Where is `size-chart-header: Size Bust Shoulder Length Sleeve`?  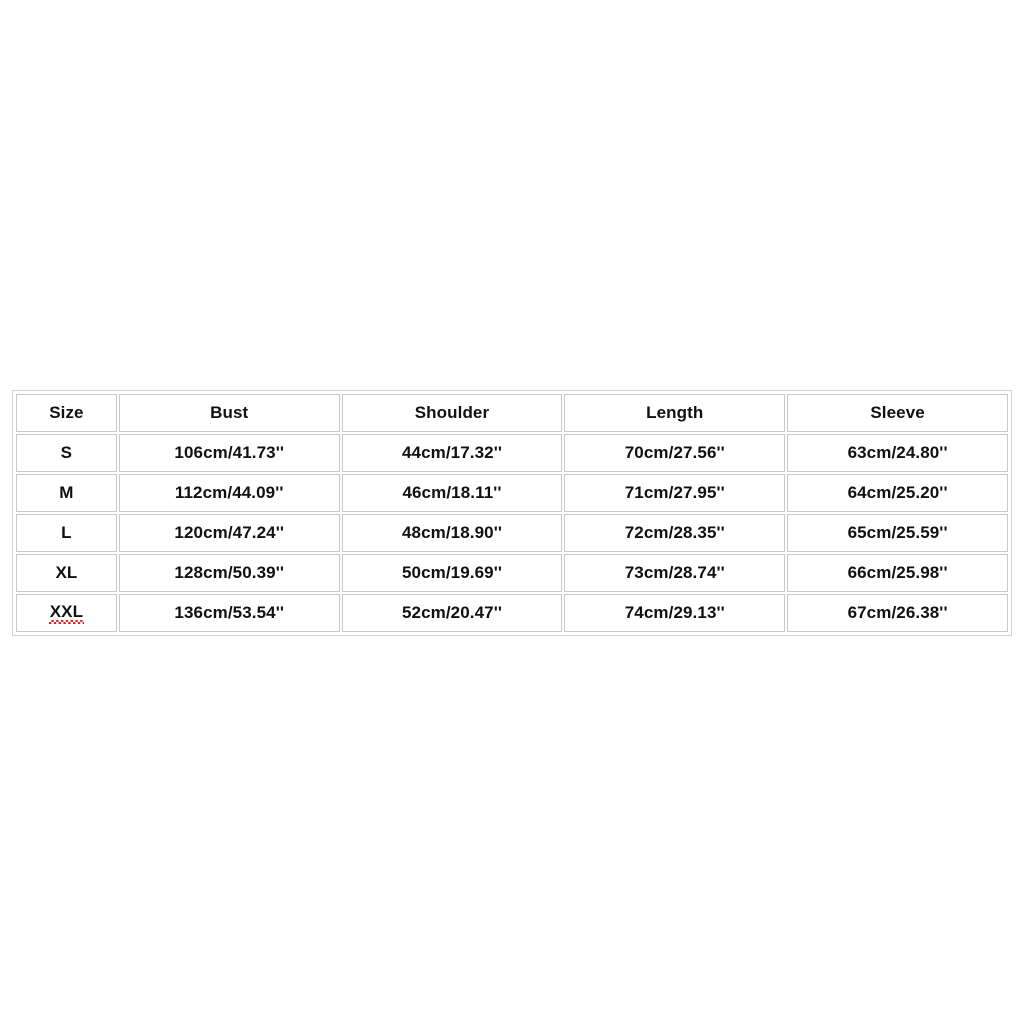
size-chart-header: Size Bust Shoulder Length Sleeve is located at coordinates (512, 413).